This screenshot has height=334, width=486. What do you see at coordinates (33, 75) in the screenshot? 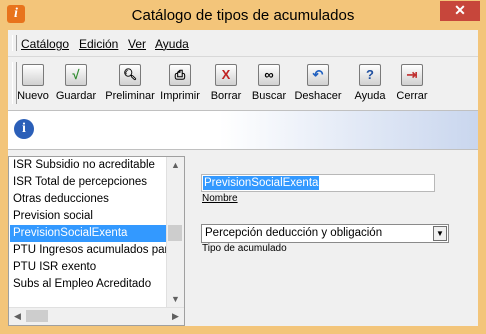
I see `new-document-icon` at bounding box center [33, 75].